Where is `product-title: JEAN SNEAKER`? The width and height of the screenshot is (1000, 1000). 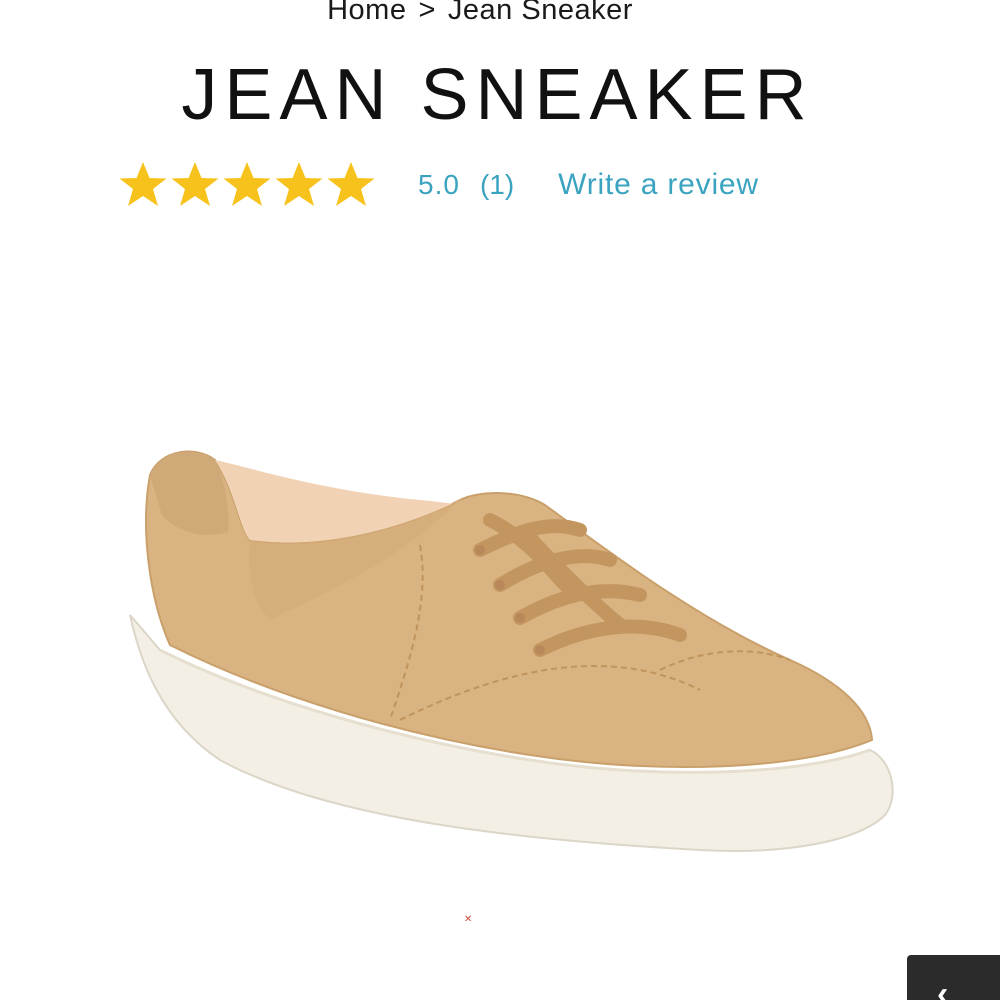 product-title: JEAN SNEAKER is located at coordinates (497, 95).